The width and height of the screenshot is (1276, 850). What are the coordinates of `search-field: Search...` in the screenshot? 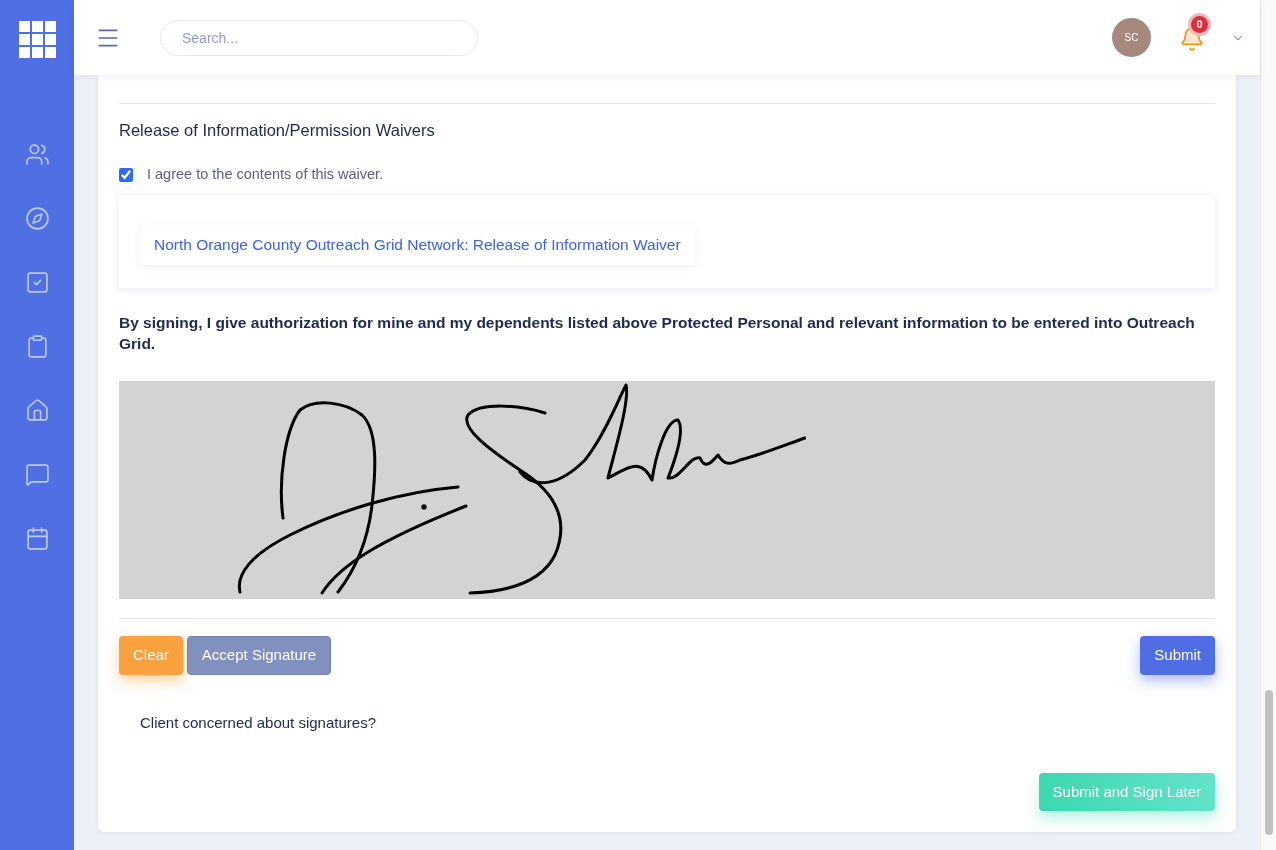 It's located at (319, 37).